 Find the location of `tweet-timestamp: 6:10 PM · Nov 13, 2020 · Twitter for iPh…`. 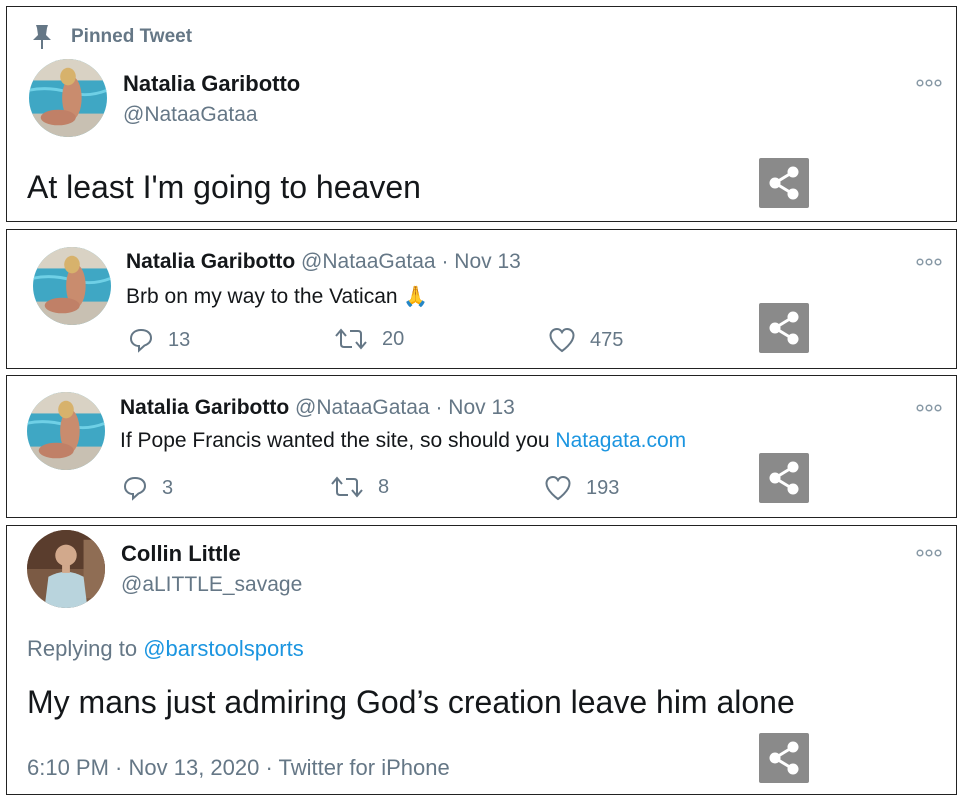

tweet-timestamp: 6:10 PM · Nov 13, 2020 · Twitter for iPh… is located at coordinates (238, 768).